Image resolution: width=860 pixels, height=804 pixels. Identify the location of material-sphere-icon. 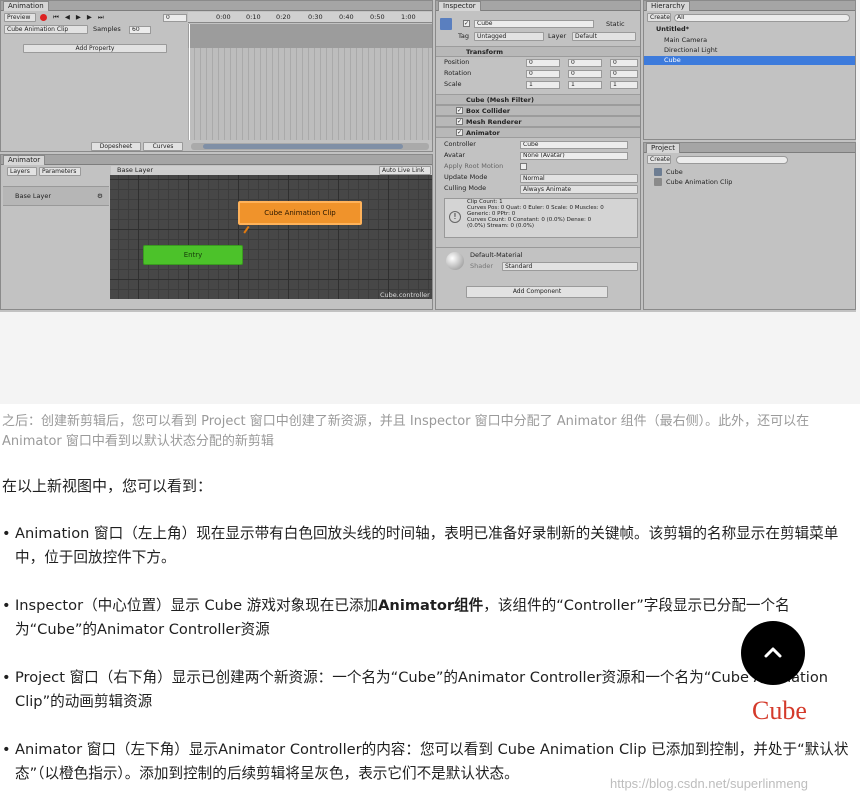
(455, 261).